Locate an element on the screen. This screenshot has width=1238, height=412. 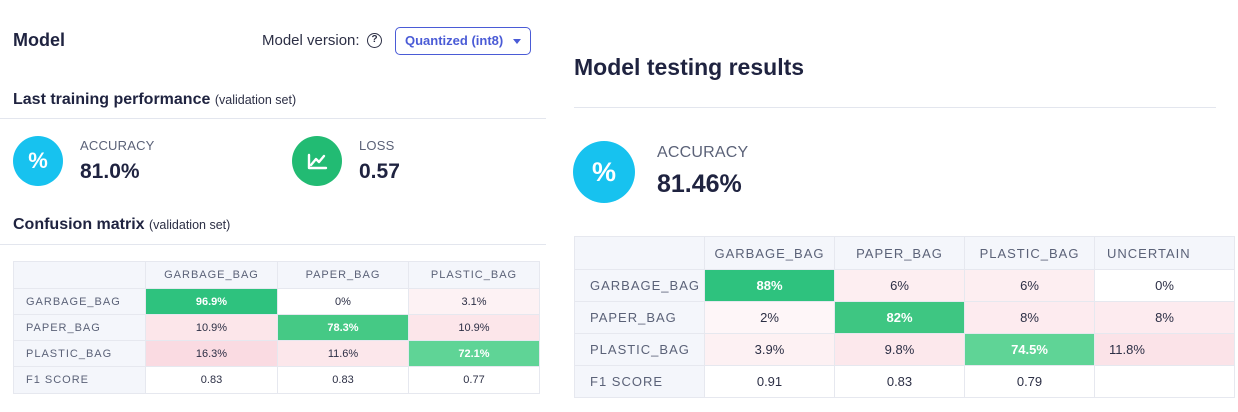
table-row: PAPER_BAG 10.9% 78.3% 10.9% is located at coordinates (276, 327).